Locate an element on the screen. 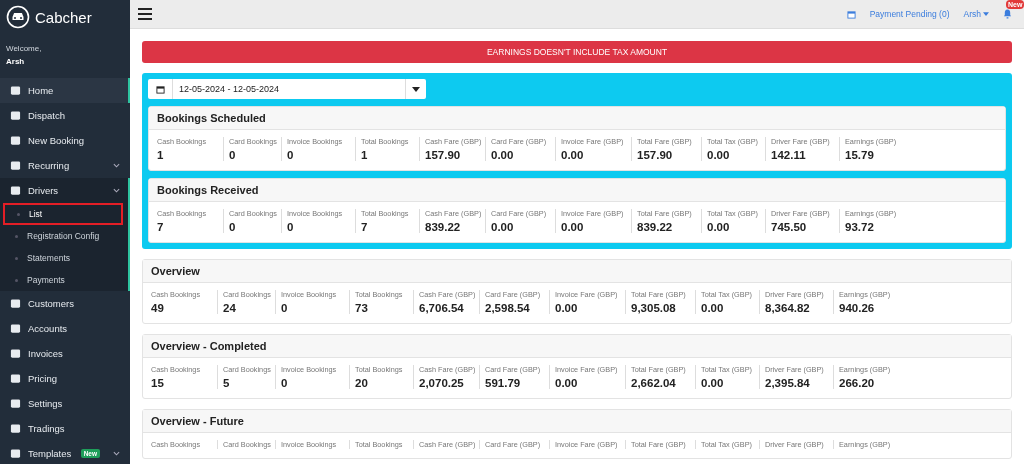 The width and height of the screenshot is (1024, 464). card-title: Overview - Completed is located at coordinates (577, 346).